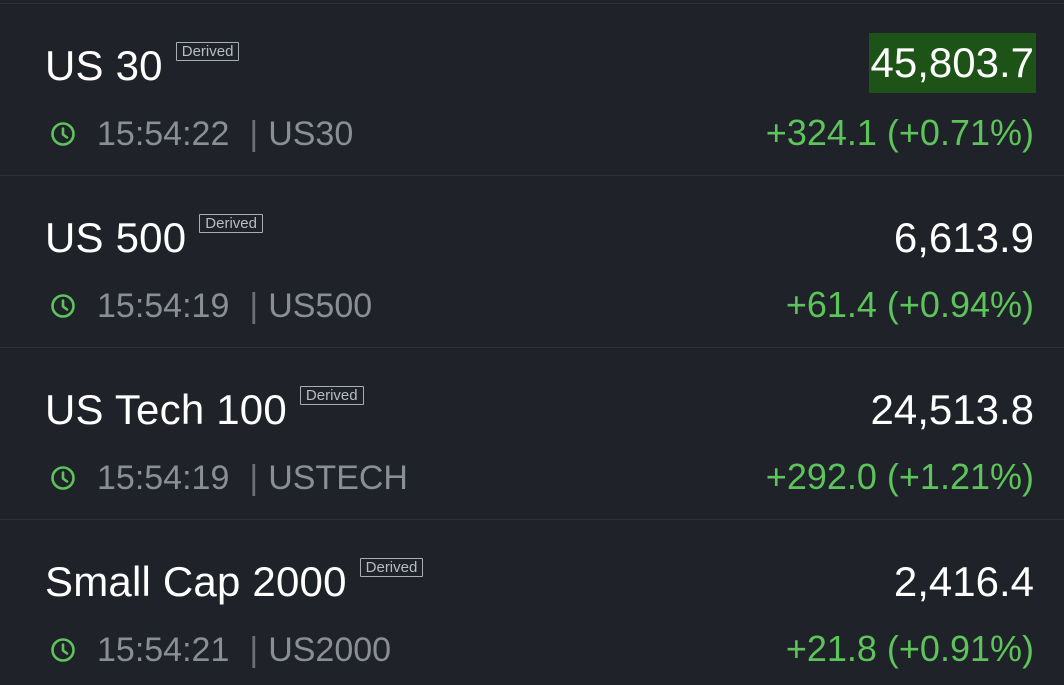  Describe the element at coordinates (909, 304) in the screenshot. I see `price-change: +61.4 (+0.94%)` at that location.